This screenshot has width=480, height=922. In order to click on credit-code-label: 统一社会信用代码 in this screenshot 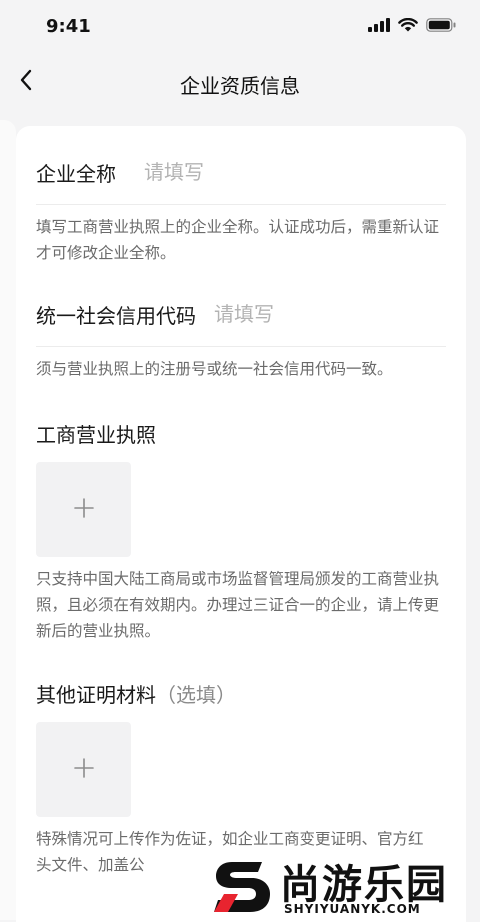, I will do `click(116, 315)`.